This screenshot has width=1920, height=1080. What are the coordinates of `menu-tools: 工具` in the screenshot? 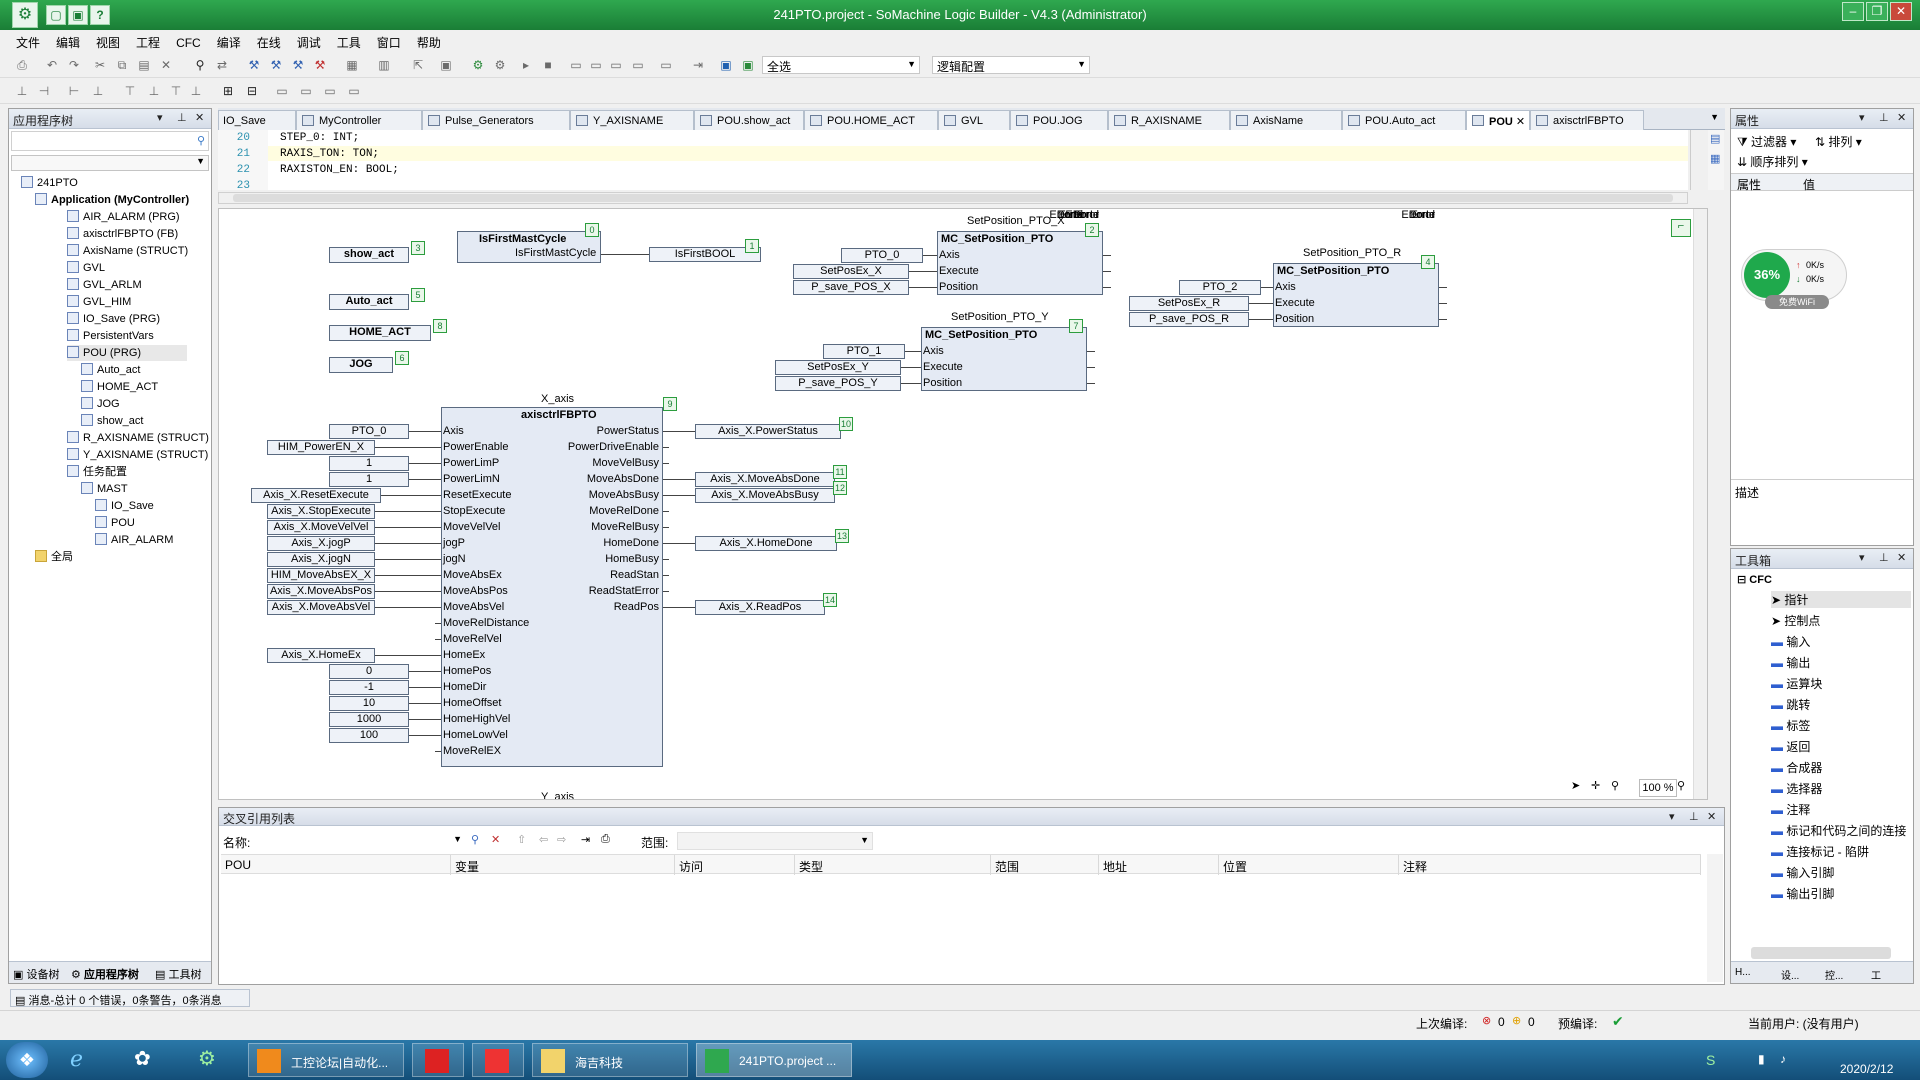 It's located at (349, 40).